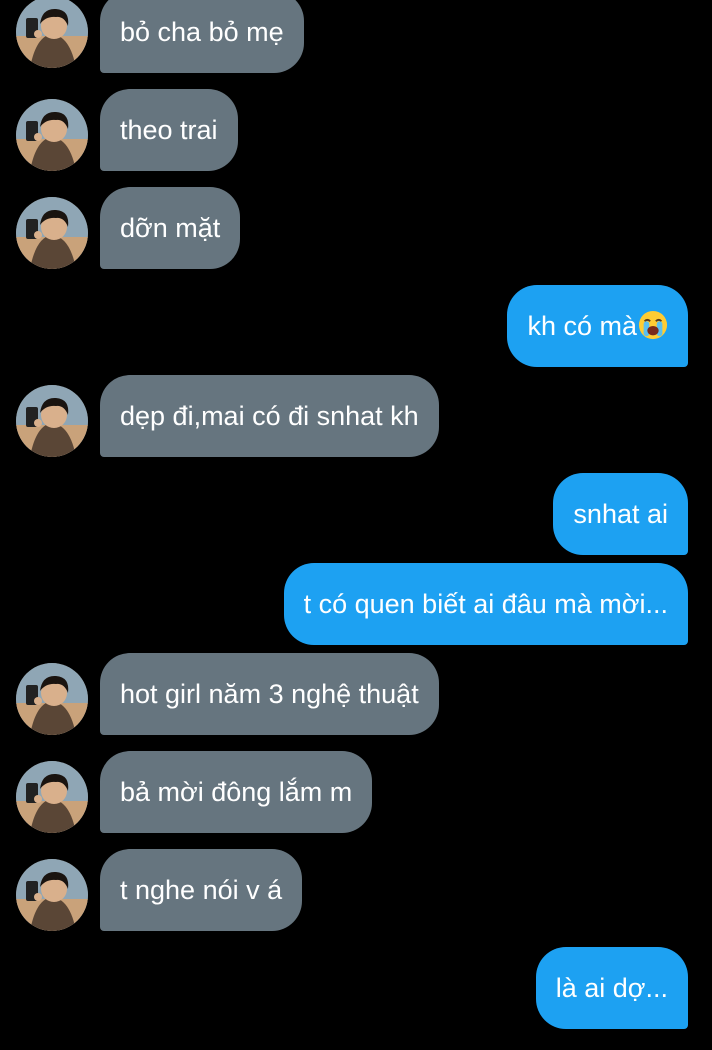 The width and height of the screenshot is (712, 1050). What do you see at coordinates (169, 130) in the screenshot?
I see `message-bubble: theo trai` at bounding box center [169, 130].